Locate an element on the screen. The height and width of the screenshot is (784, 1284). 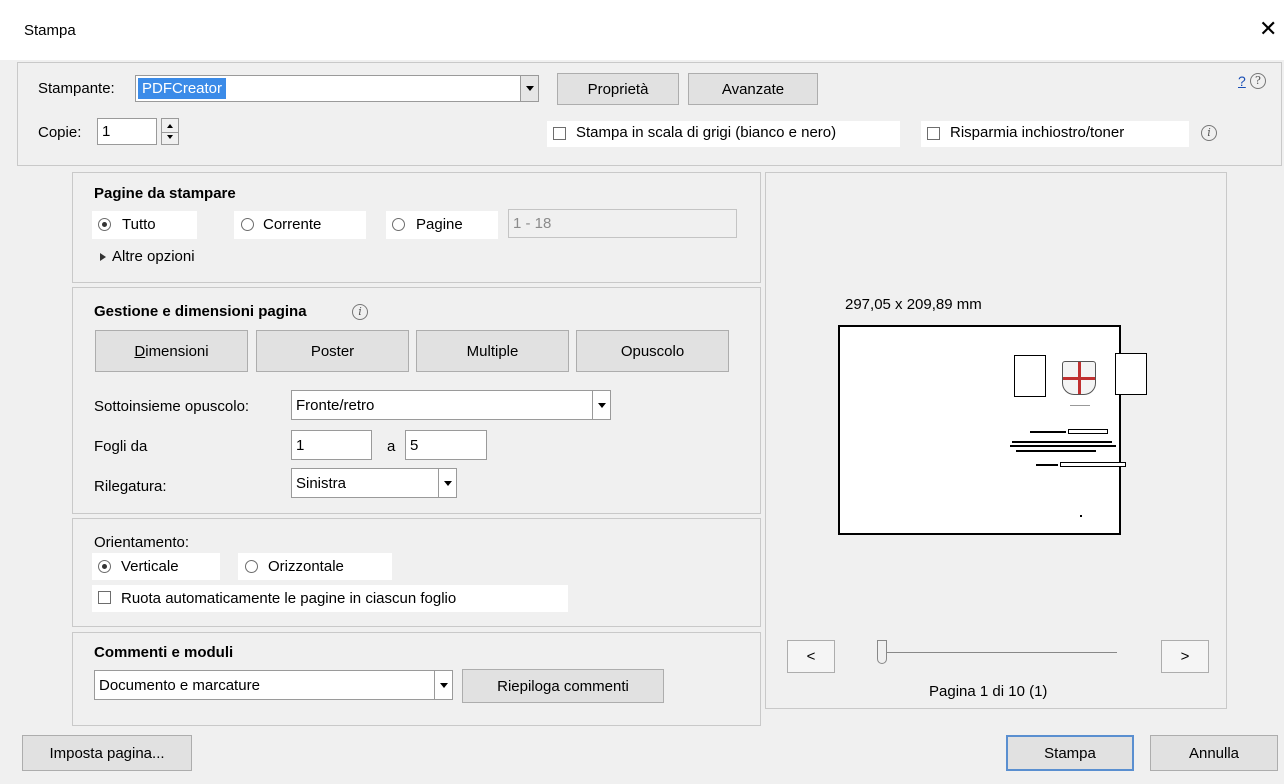
printer-label: Stampante: is located at coordinates (76, 88).